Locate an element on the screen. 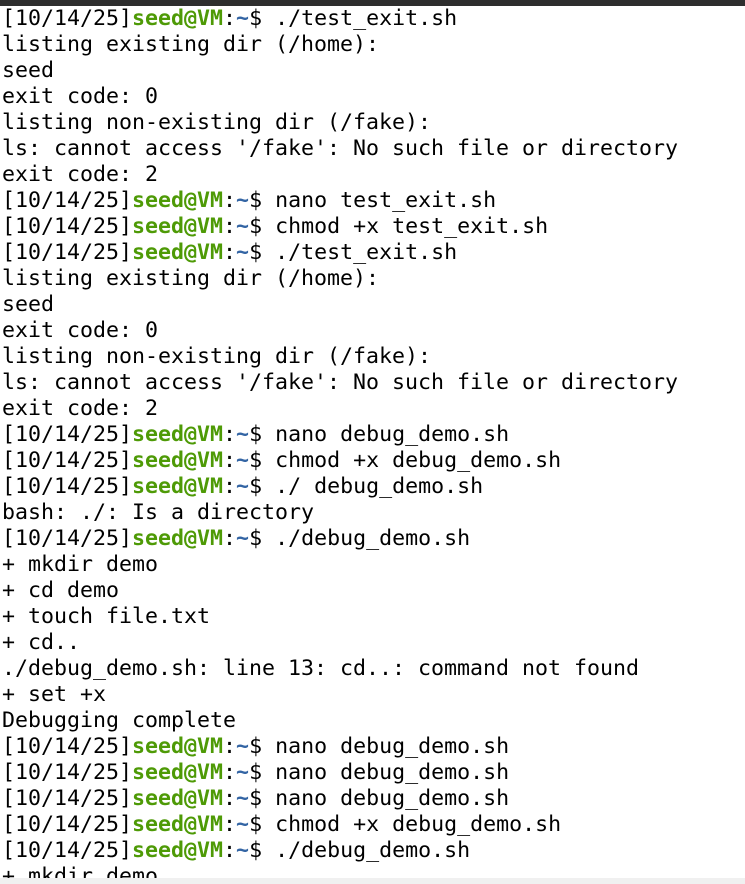 This screenshot has height=884, width=745. terminal-bottom-edge is located at coordinates (372, 881).